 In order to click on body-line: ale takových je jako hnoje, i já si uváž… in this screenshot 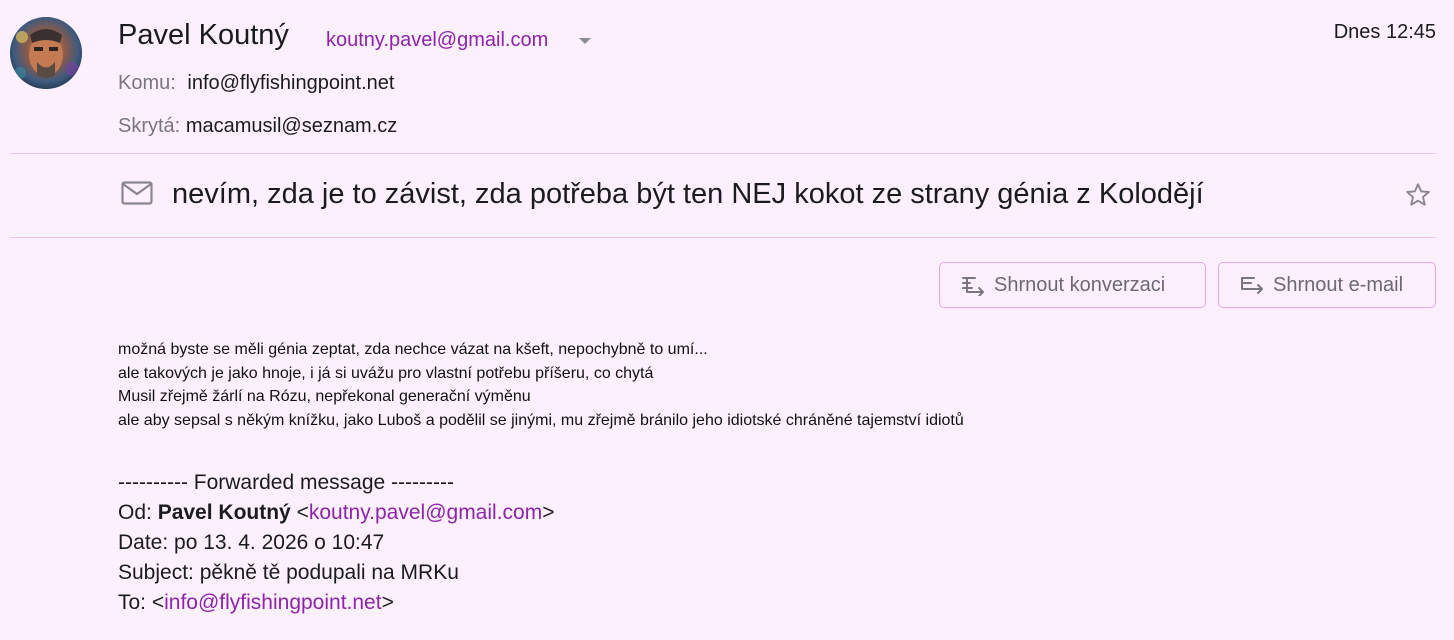, I will do `click(386, 373)`.